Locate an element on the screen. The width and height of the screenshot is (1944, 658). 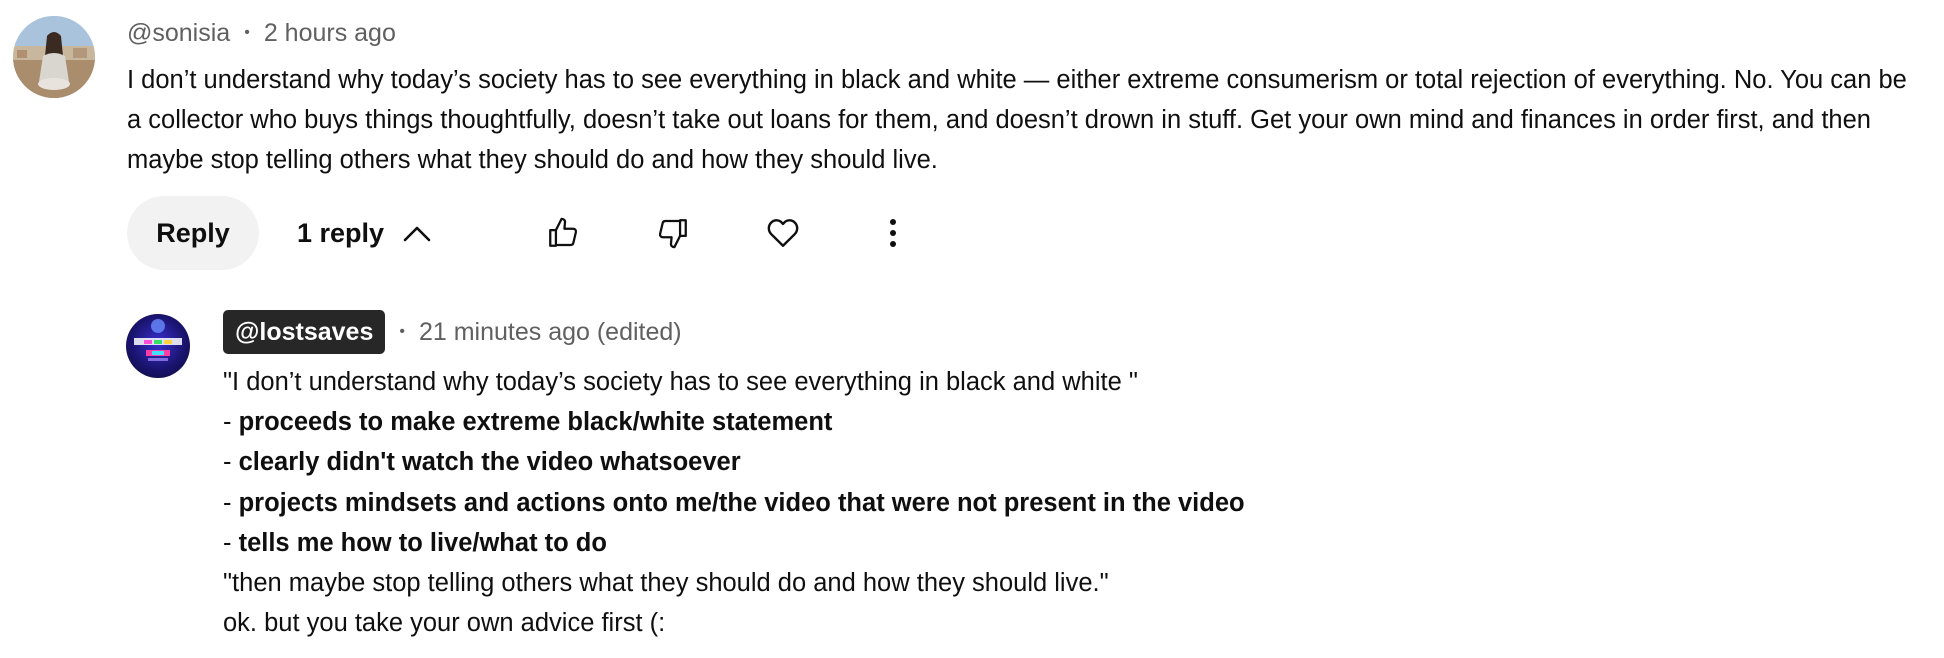
more-options-button is located at coordinates (893, 233).